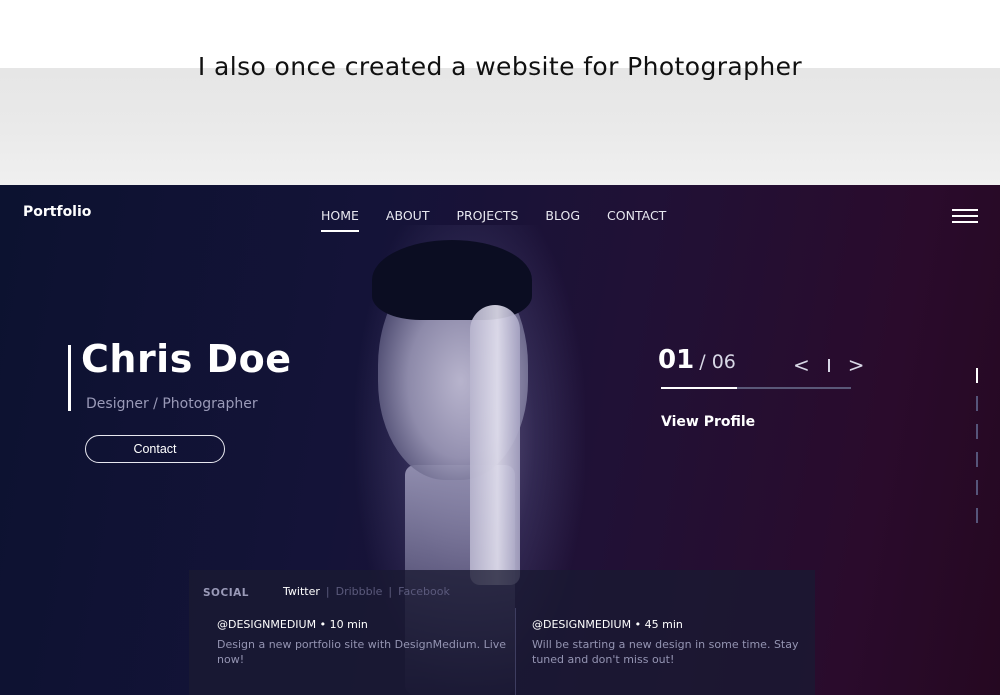 This screenshot has width=1000, height=700. I want to click on scroll-indicator, so click(978, 452).